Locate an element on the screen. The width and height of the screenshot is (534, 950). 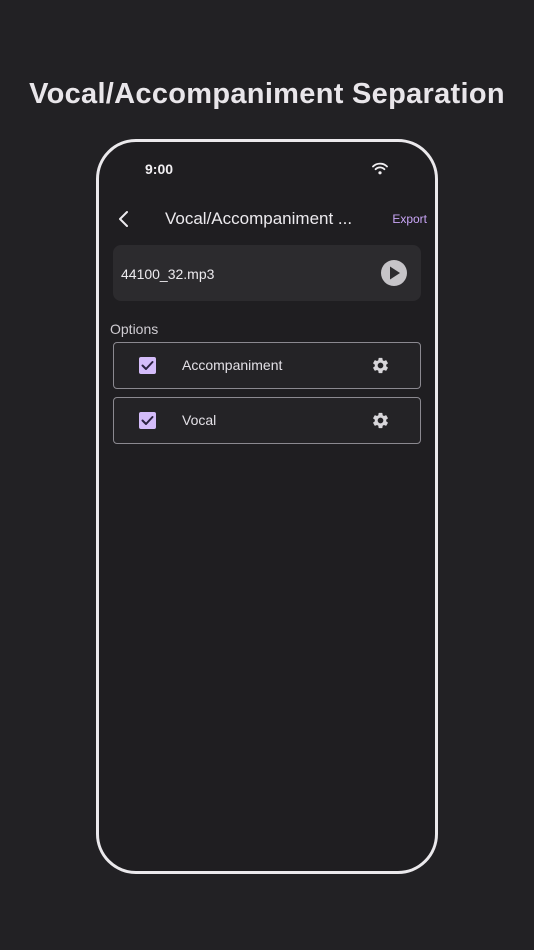
option-label: Accompaniment is located at coordinates (232, 365).